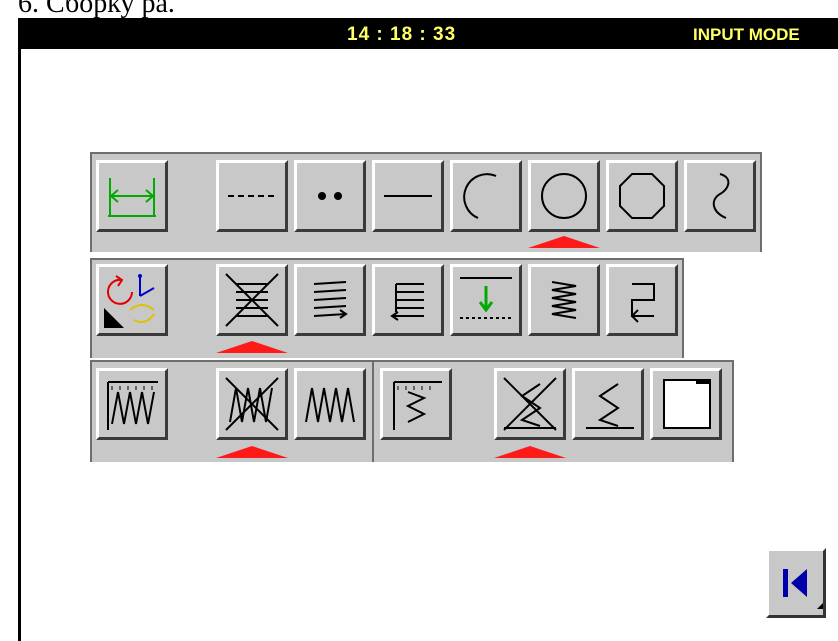 The width and height of the screenshot is (838, 641). I want to click on zigzag-on-button, so click(330, 404).